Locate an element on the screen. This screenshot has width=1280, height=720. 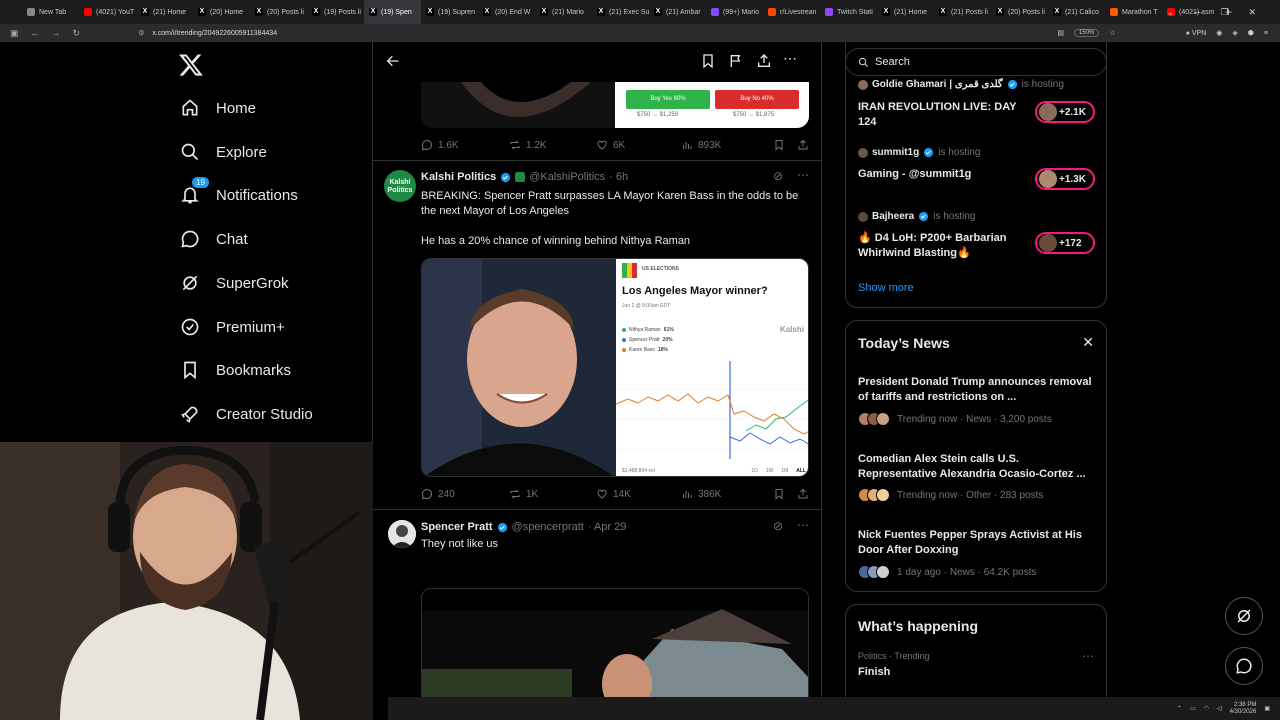
grok-fab is located at coordinates (1244, 616).